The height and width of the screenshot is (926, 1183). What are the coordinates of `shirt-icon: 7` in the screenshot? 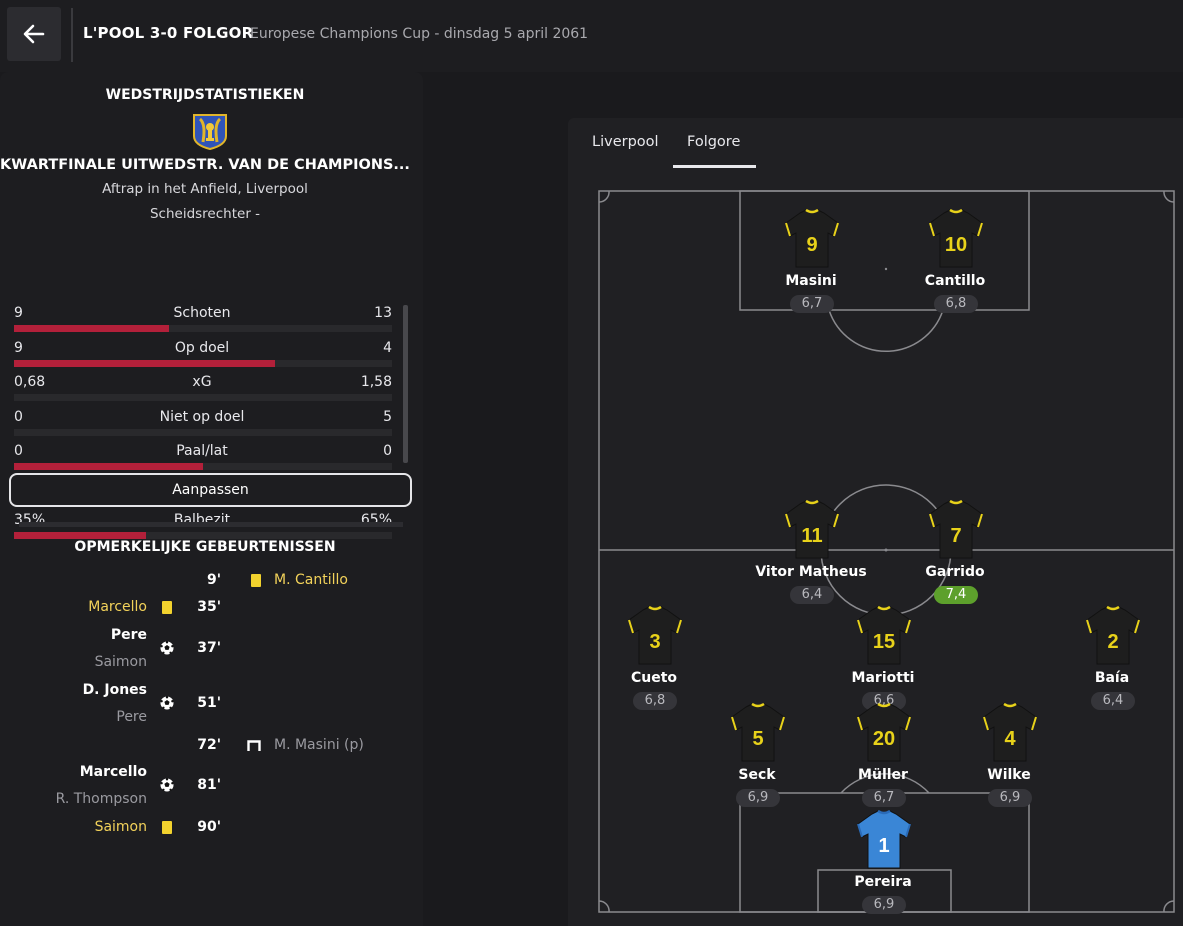 It's located at (956, 529).